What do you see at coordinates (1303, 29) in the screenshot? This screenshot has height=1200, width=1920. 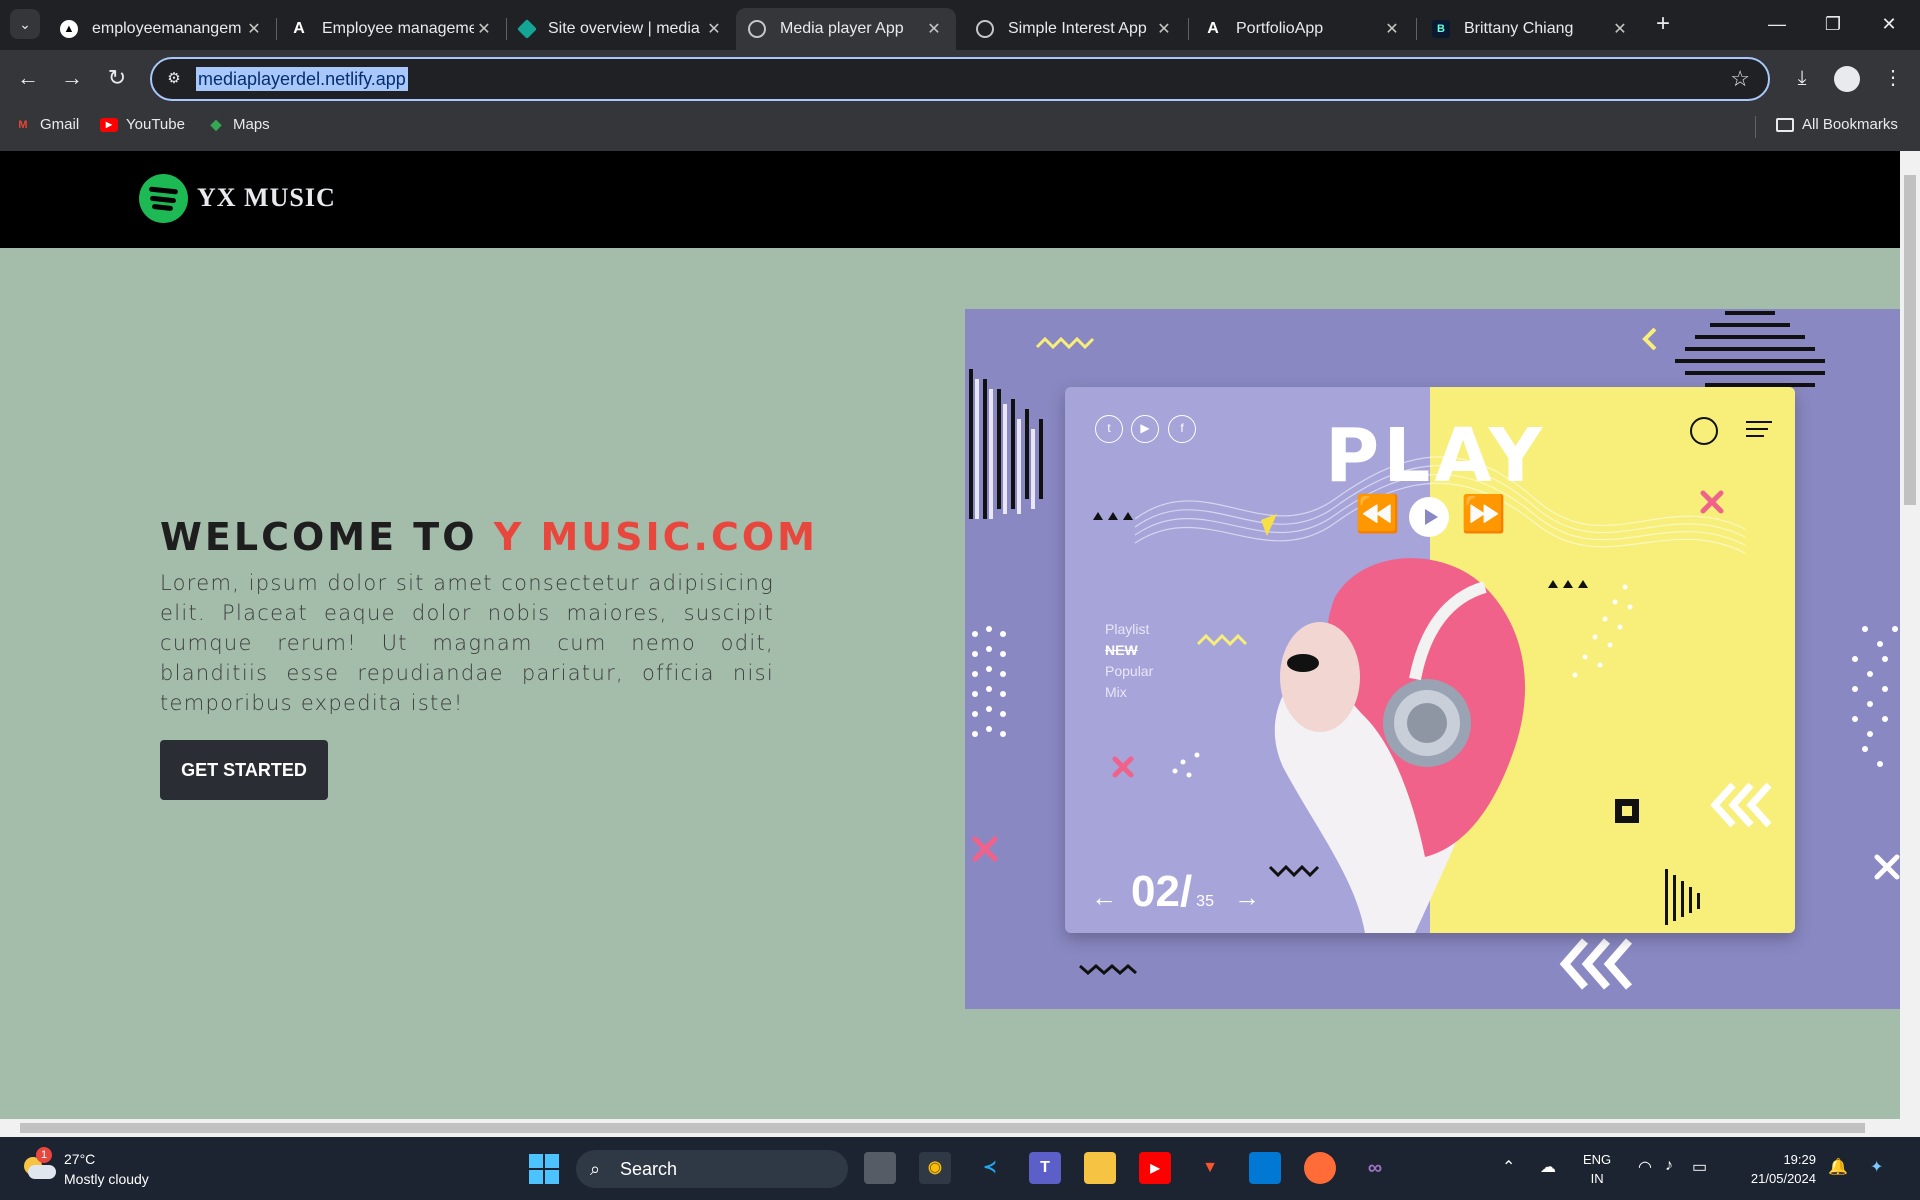 I see `tab-portfolioapp: A PortfolioApp ✕` at bounding box center [1303, 29].